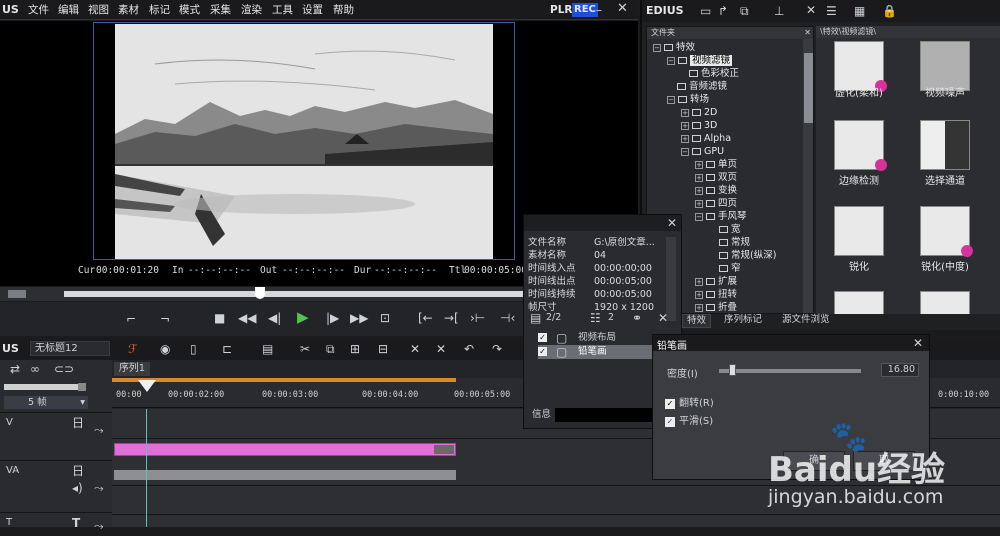 The image size is (1000, 536). I want to click on delete-clip-icon: ✕, so click(415, 349).